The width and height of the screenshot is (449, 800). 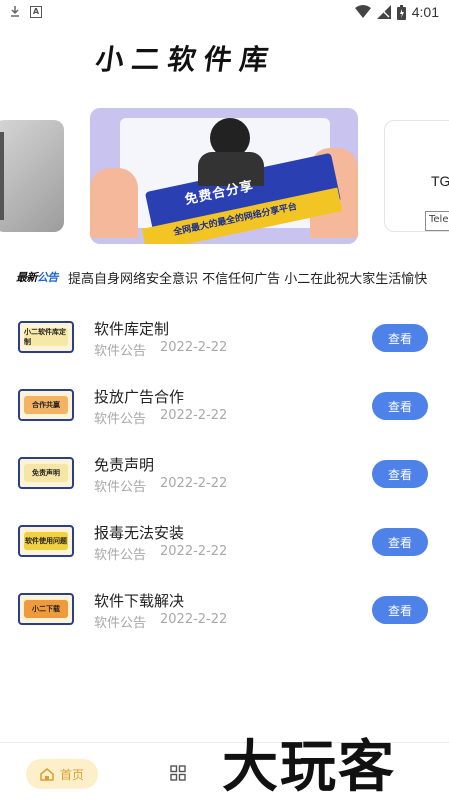 I want to click on wifi-icon, so click(x=362, y=11).